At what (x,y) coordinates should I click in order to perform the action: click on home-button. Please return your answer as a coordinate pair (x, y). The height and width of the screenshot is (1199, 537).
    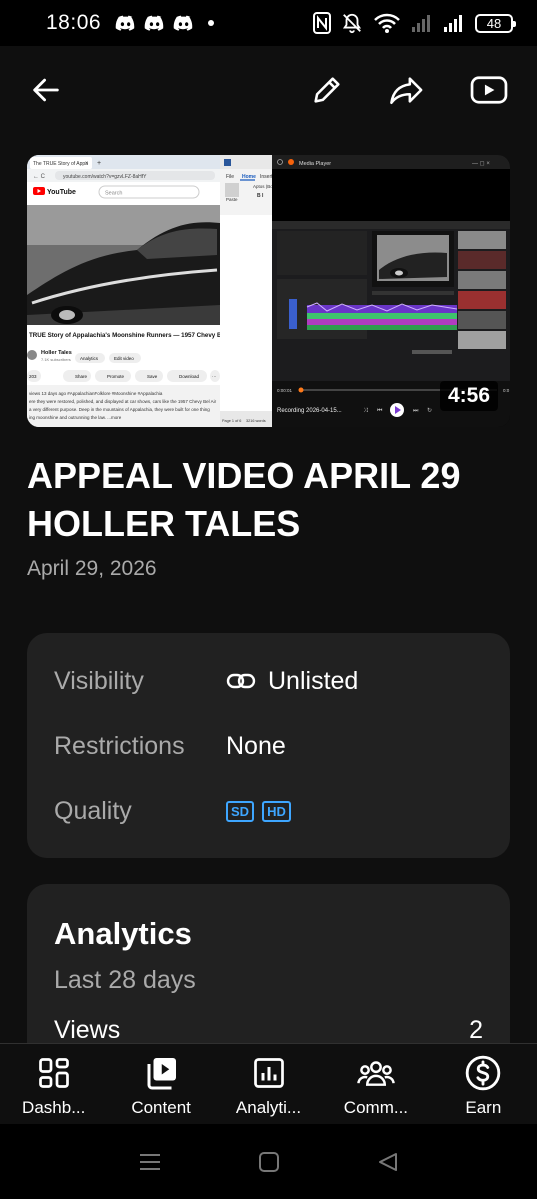
    Looking at the image, I should click on (269, 1162).